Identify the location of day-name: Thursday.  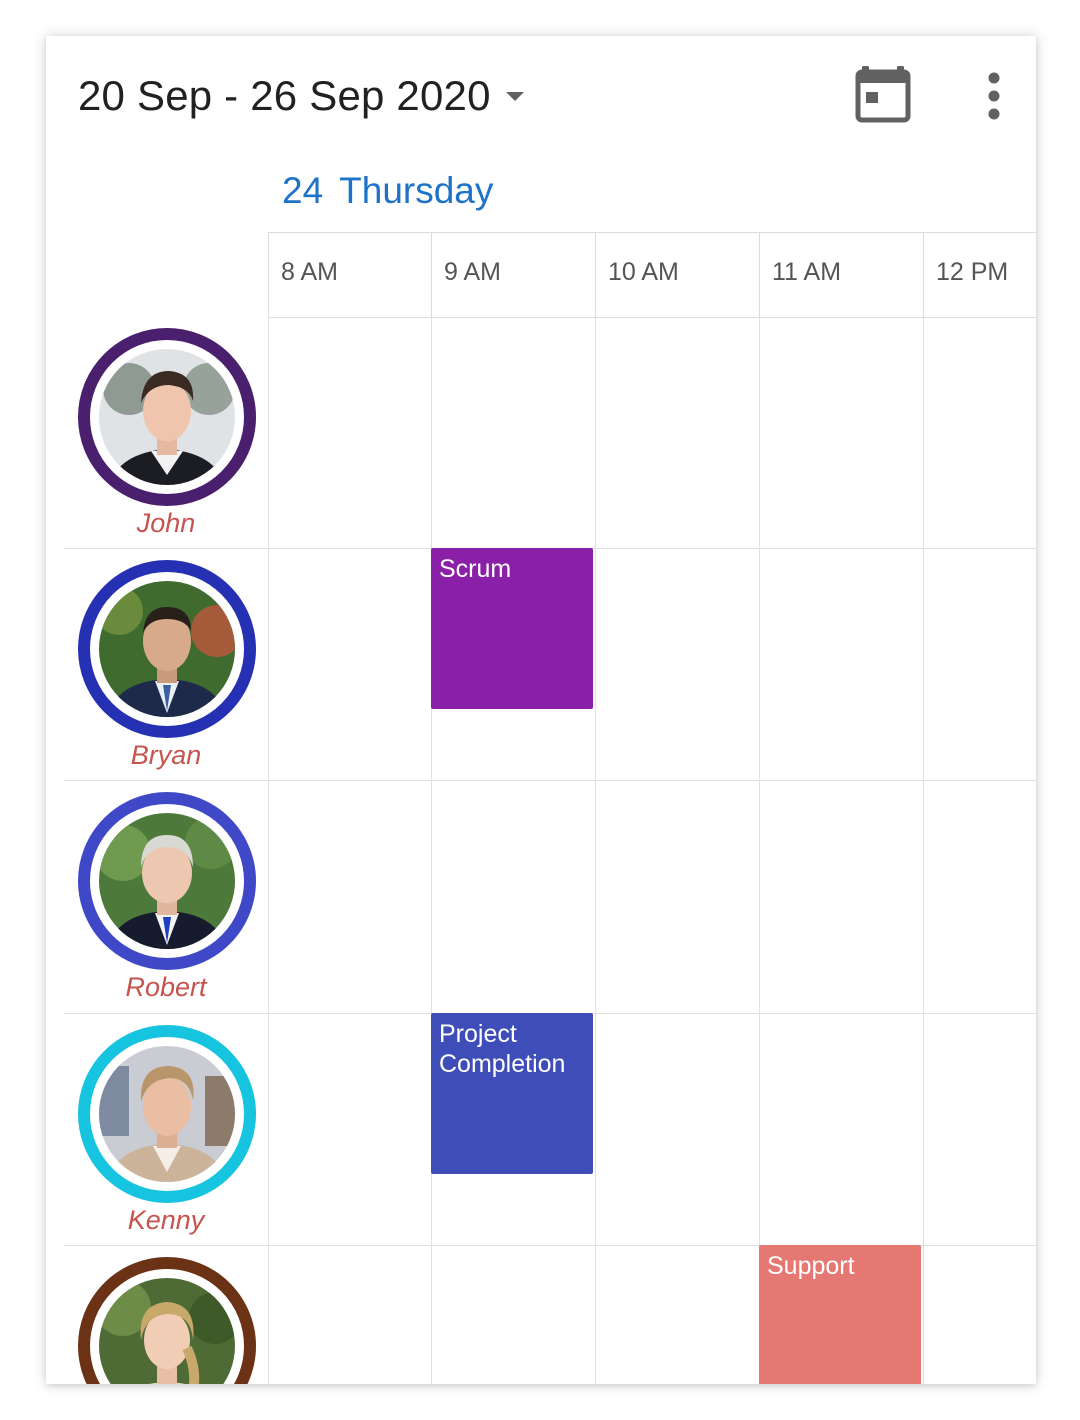
(416, 190).